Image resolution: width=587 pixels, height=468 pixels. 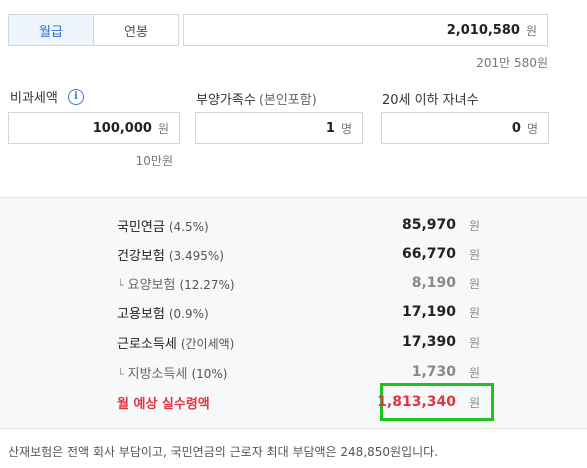 I want to click on net-pay-value: 1,813,340, so click(x=416, y=402).